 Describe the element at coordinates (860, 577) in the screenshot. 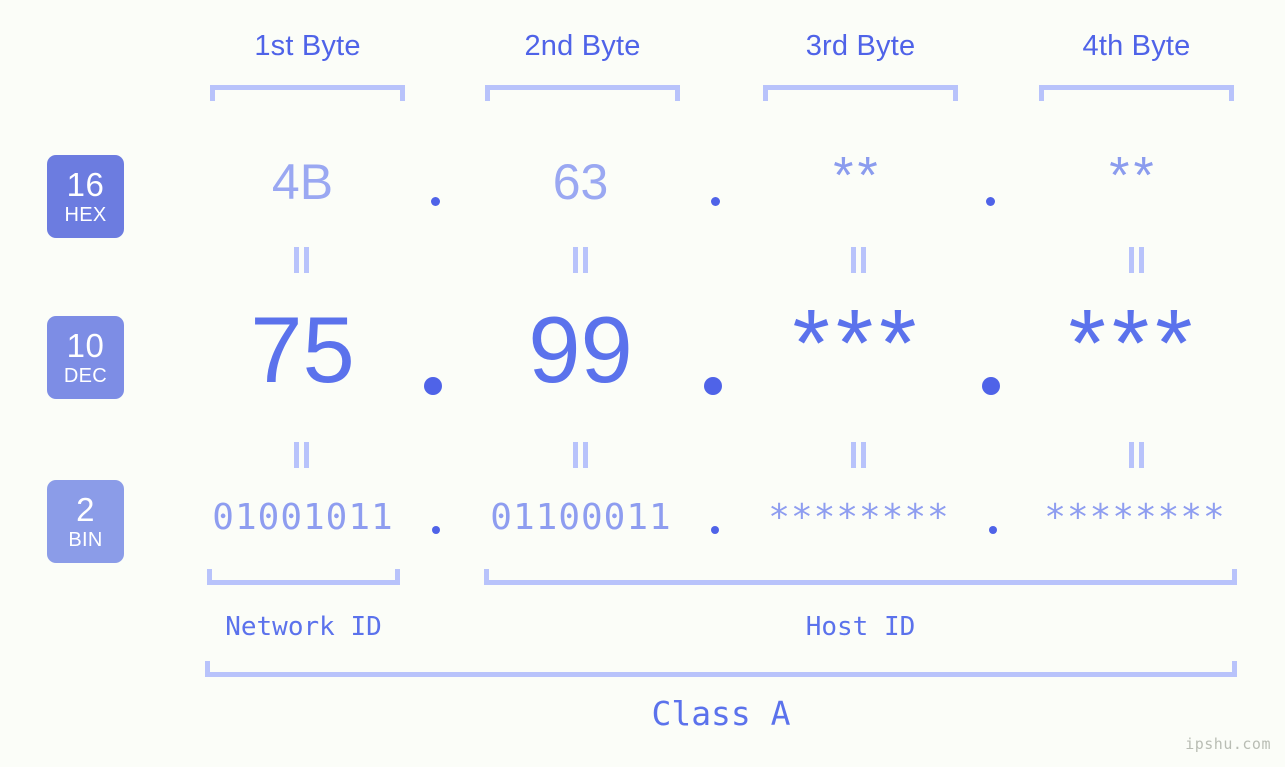

I see `host-id-bracket` at that location.